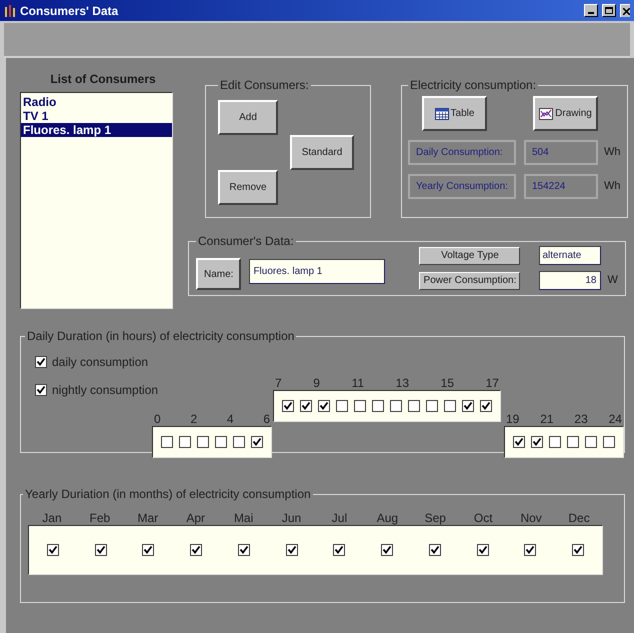  I want to click on close-icon, so click(626, 11).